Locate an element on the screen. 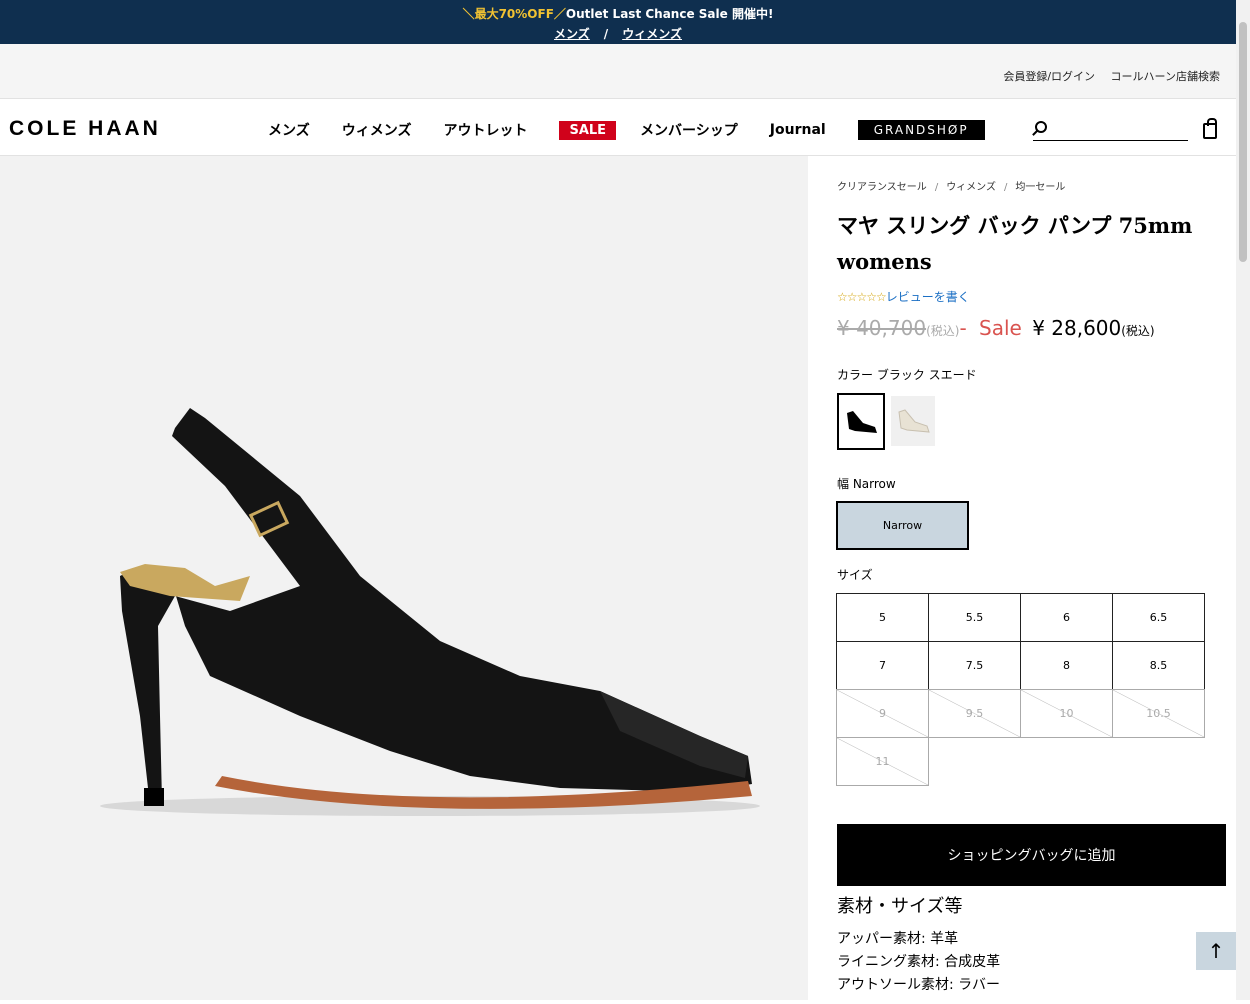 This screenshot has height=1004, width=1250. breadcrumb-womens: ウィメンズ is located at coordinates (971, 187).